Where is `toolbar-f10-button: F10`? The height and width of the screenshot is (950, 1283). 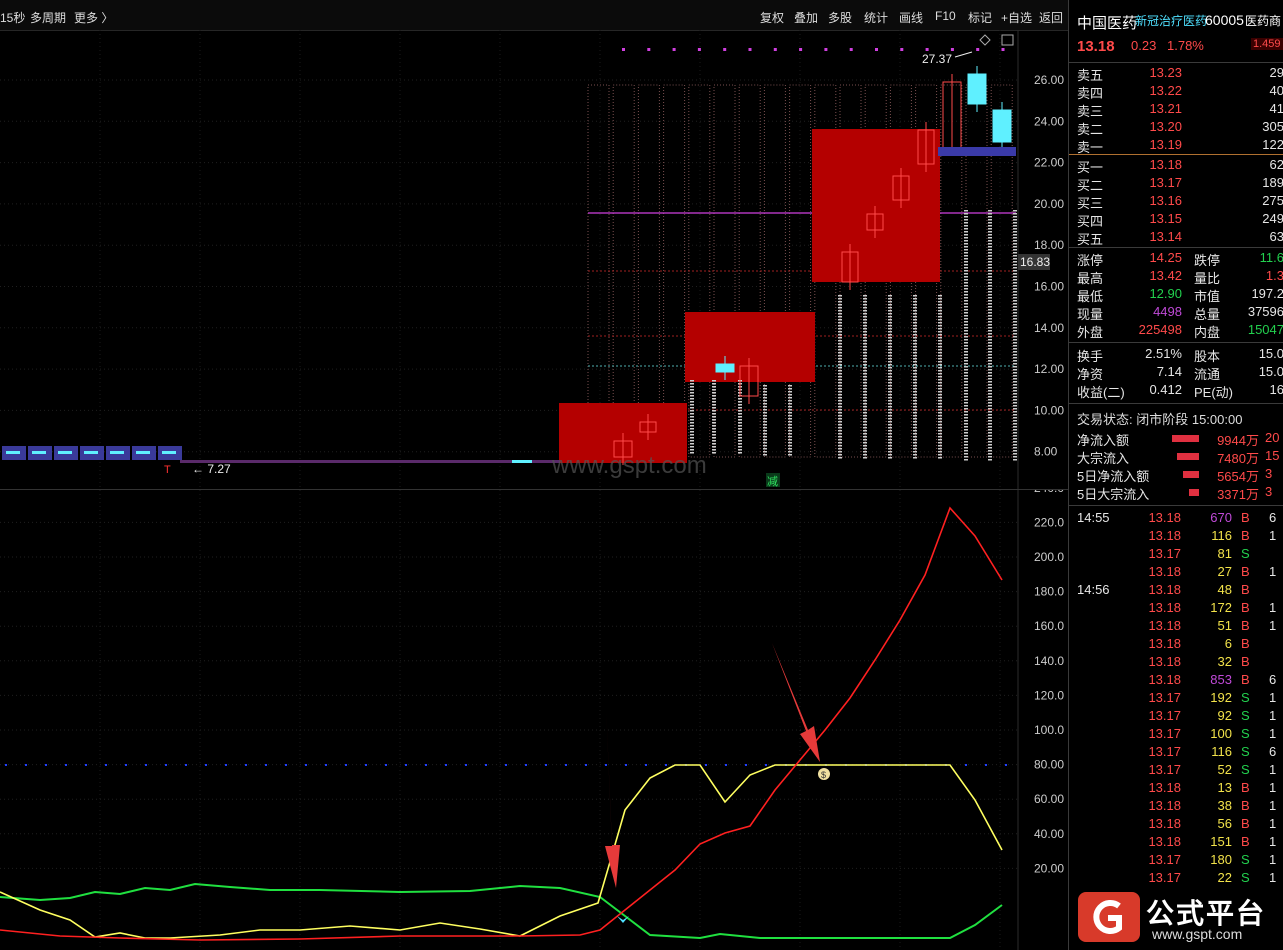
toolbar-f10-button: F10 is located at coordinates (945, 16).